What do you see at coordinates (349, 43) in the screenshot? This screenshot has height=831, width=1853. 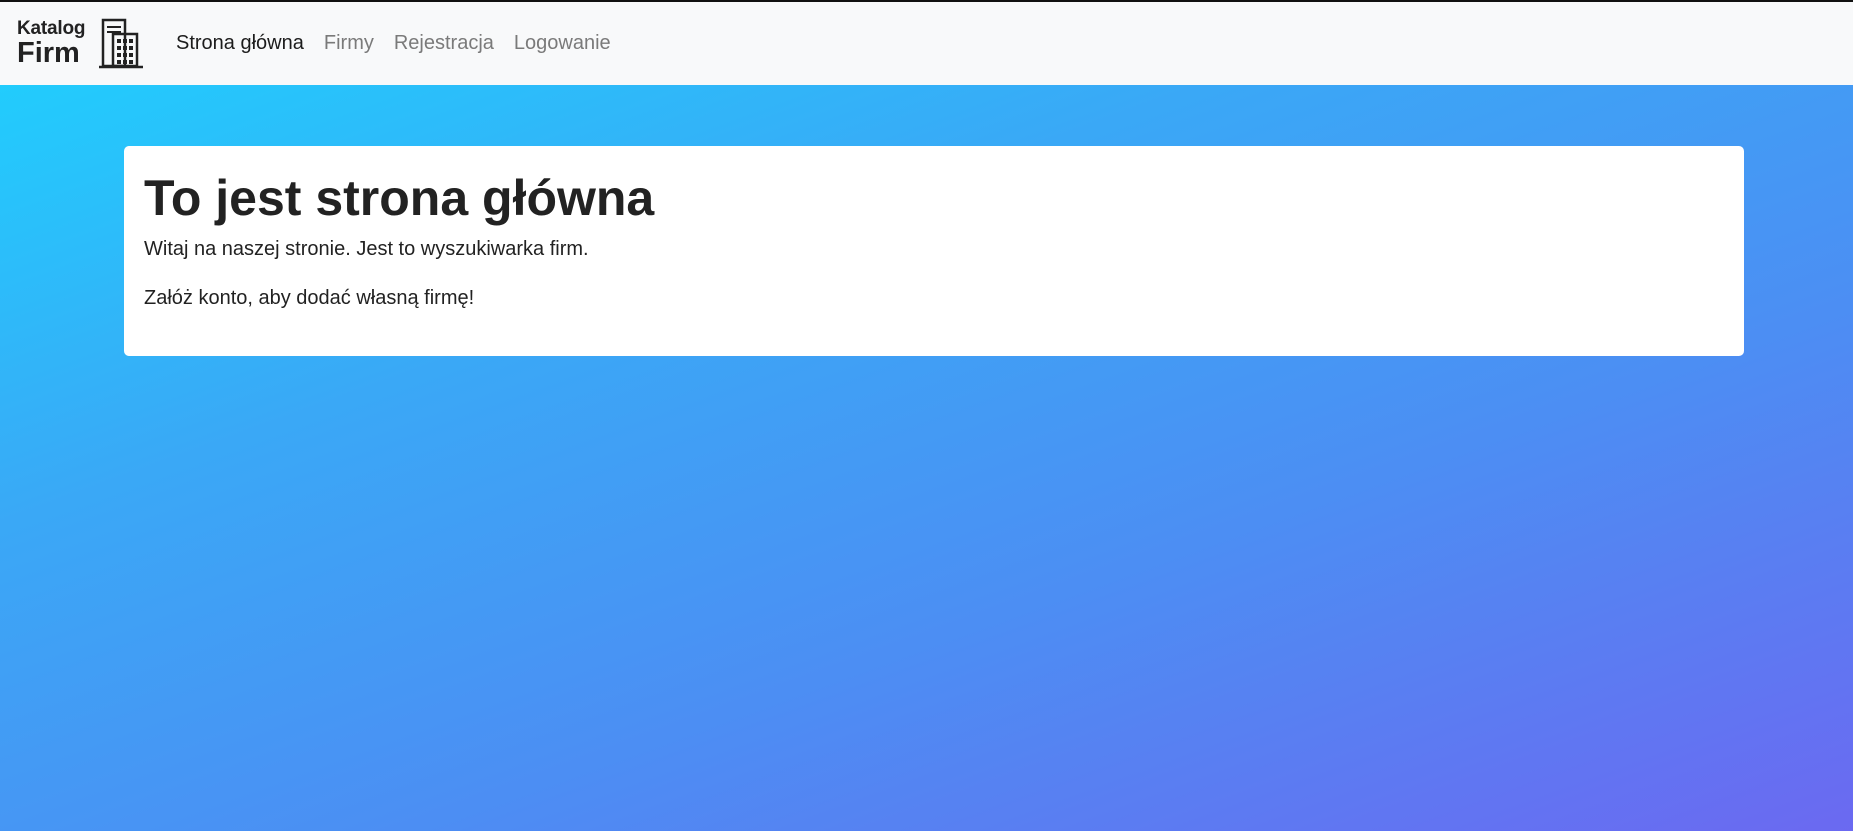 I see `nav-link-companies: Firmy` at bounding box center [349, 43].